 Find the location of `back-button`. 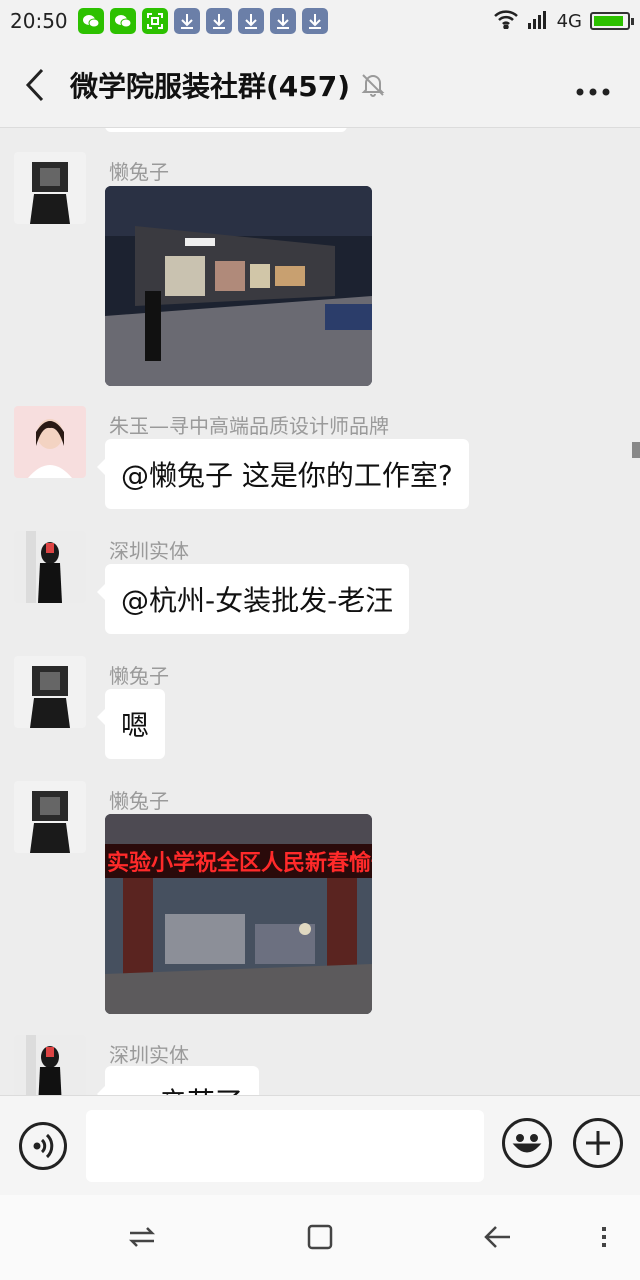

back-button is located at coordinates (35, 85).